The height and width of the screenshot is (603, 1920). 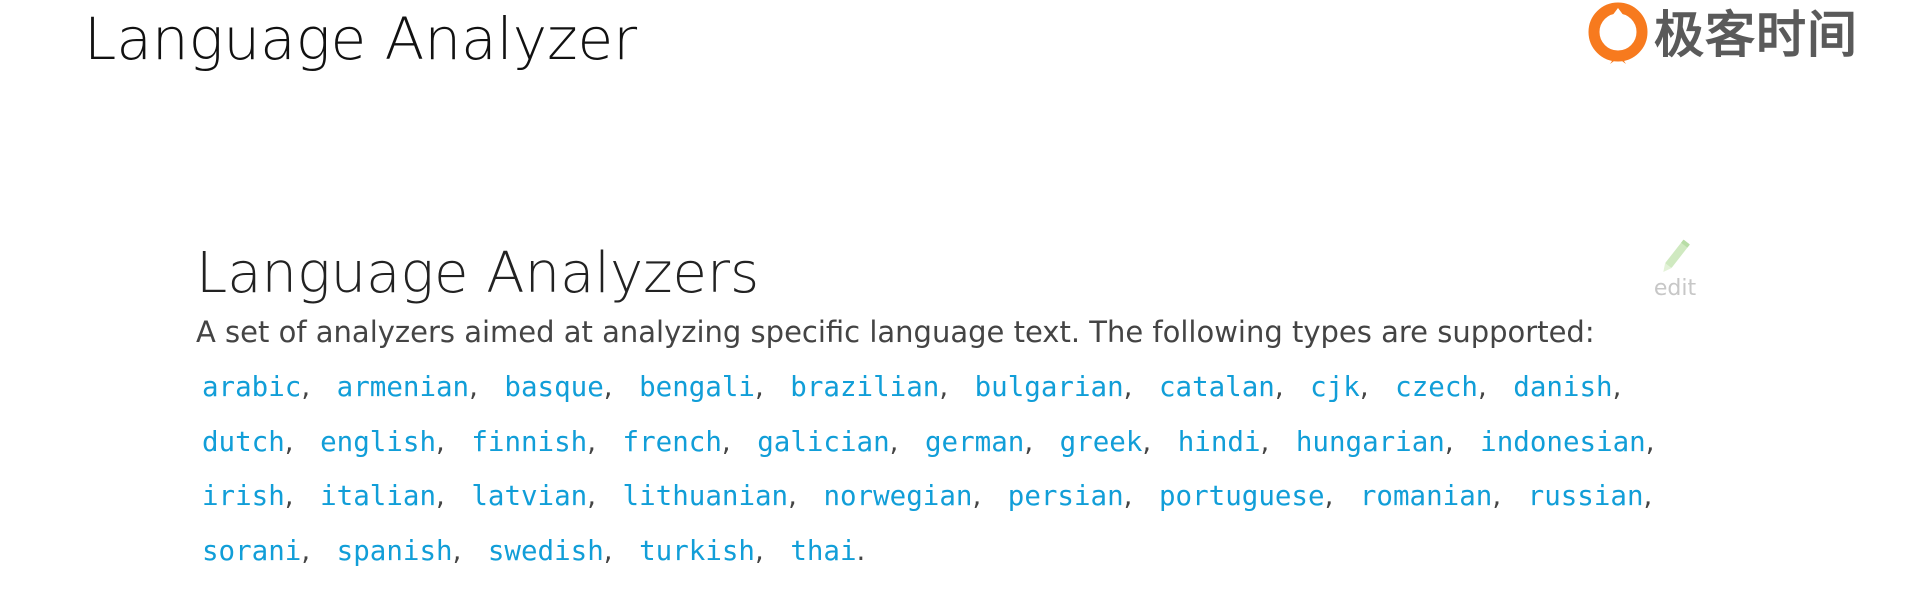 What do you see at coordinates (378, 442) in the screenshot?
I see `language-link-english: english` at bounding box center [378, 442].